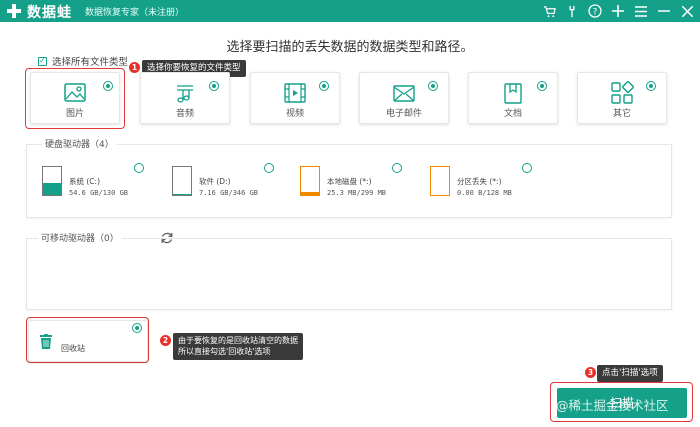 This screenshot has height=427, width=700. Describe the element at coordinates (185, 94) in the screenshot. I see `audio-icon` at that location.